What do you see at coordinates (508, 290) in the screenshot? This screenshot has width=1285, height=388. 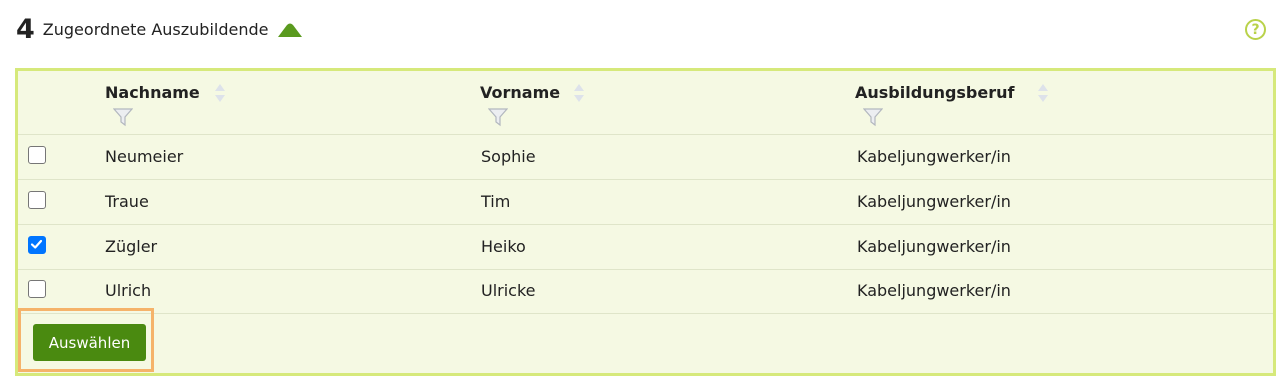 I see `cell-vorname: Ulricke` at bounding box center [508, 290].